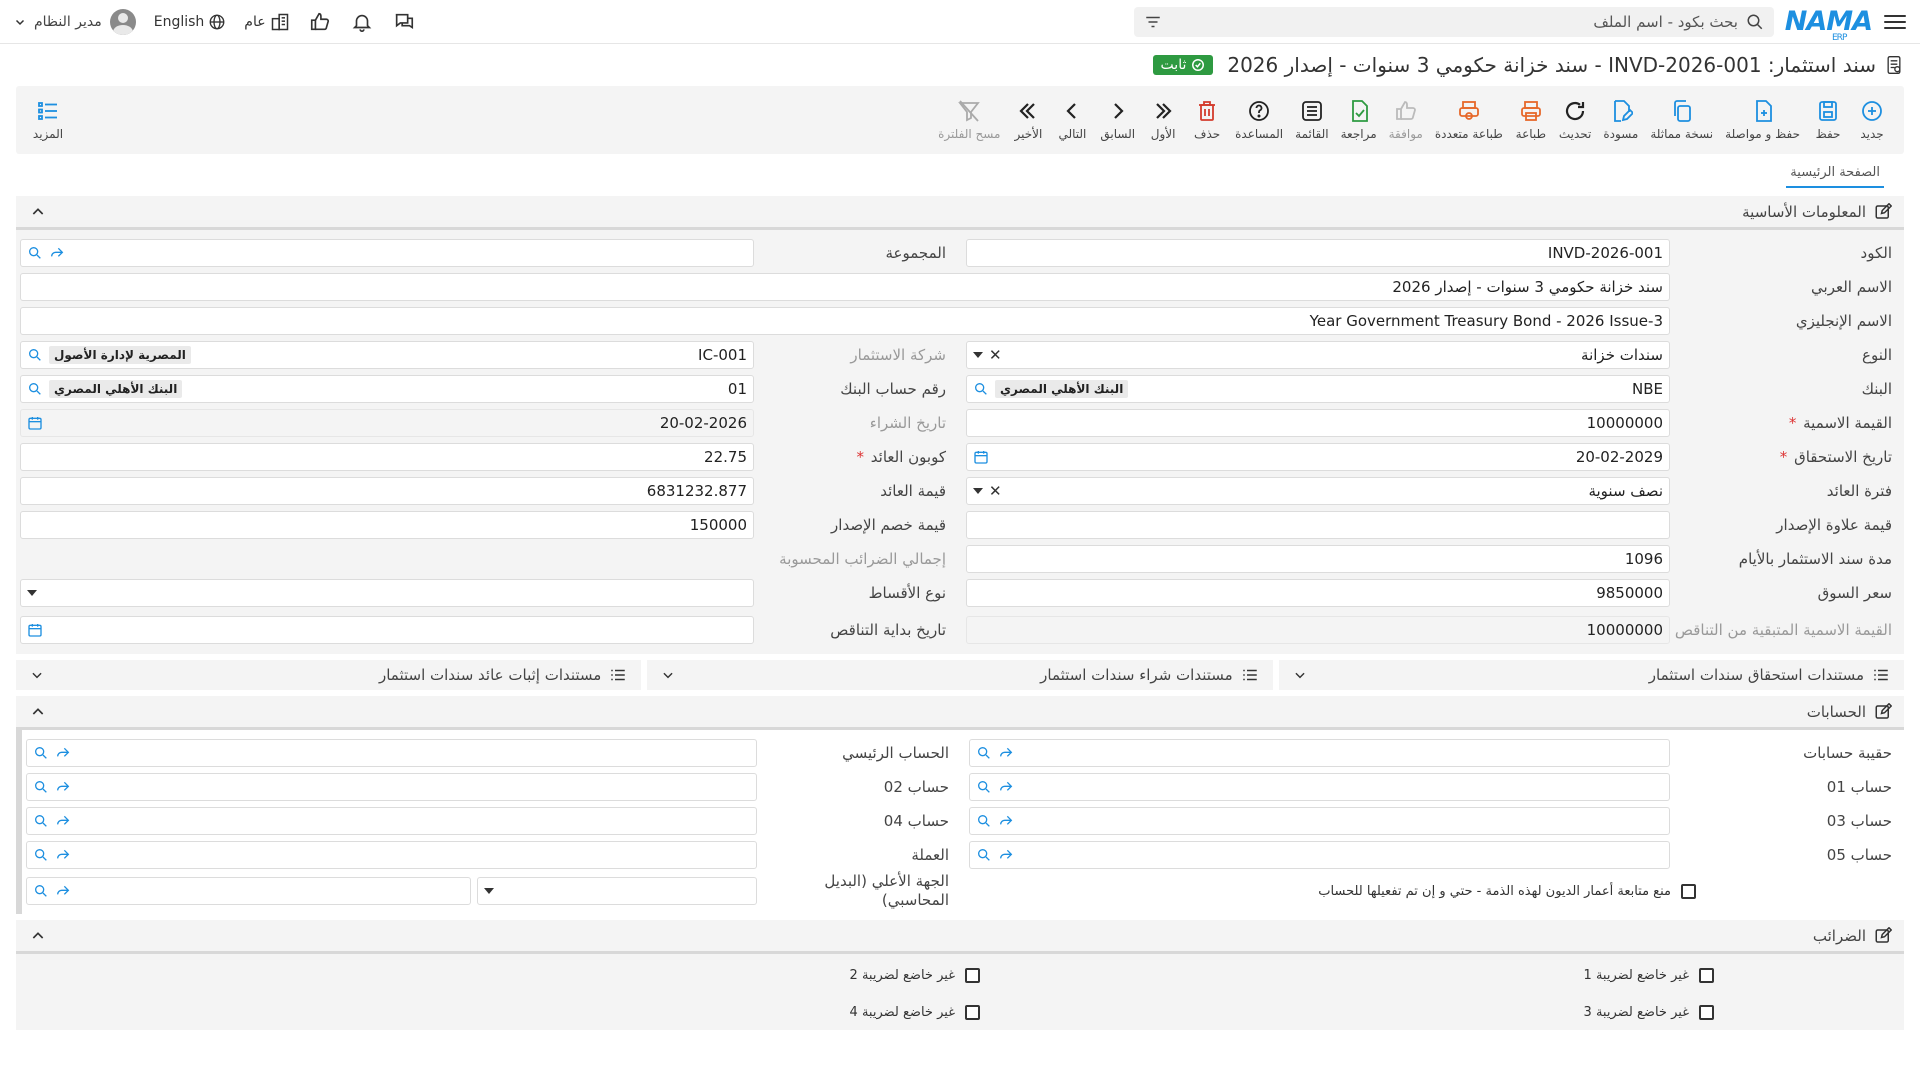 The width and height of the screenshot is (1920, 1080). What do you see at coordinates (617, 891) in the screenshot?
I see `parent-type-select` at bounding box center [617, 891].